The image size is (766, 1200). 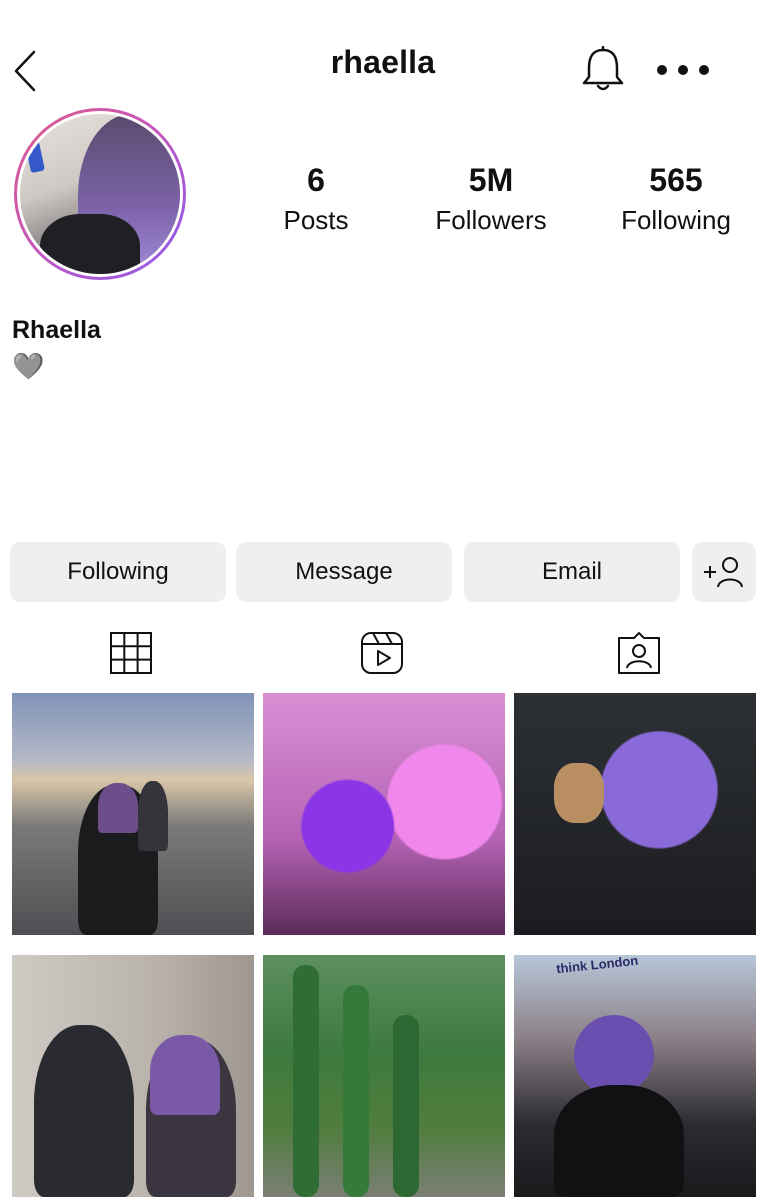 I want to click on tagged-icon, so click(x=639, y=653).